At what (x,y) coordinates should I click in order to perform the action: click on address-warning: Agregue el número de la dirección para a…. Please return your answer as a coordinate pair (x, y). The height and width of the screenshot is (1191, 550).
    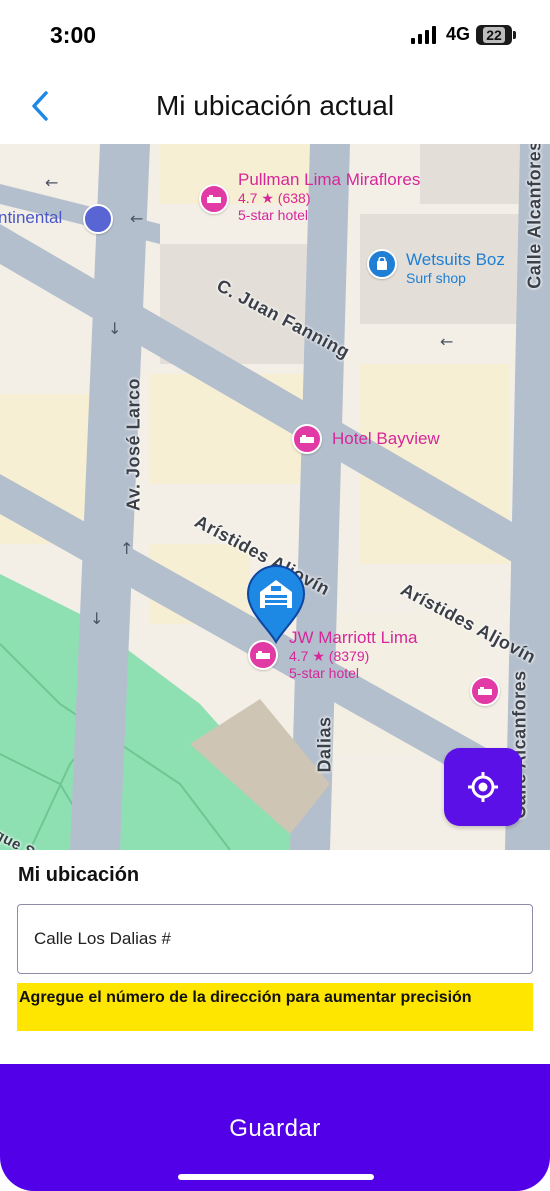
    Looking at the image, I should click on (275, 1007).